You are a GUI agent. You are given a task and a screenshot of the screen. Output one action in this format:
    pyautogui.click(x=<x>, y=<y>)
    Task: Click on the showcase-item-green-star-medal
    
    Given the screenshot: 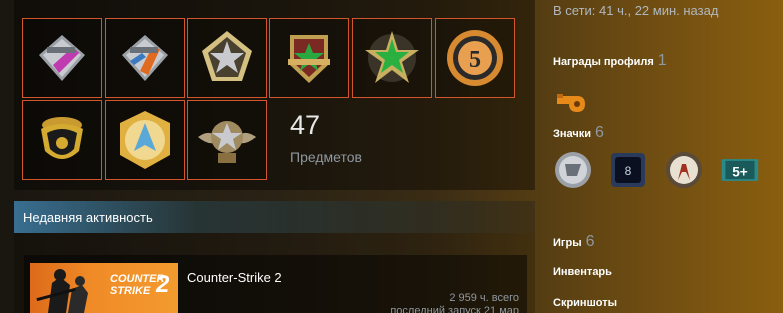 What is the action you would take?
    pyautogui.click(x=392, y=58)
    